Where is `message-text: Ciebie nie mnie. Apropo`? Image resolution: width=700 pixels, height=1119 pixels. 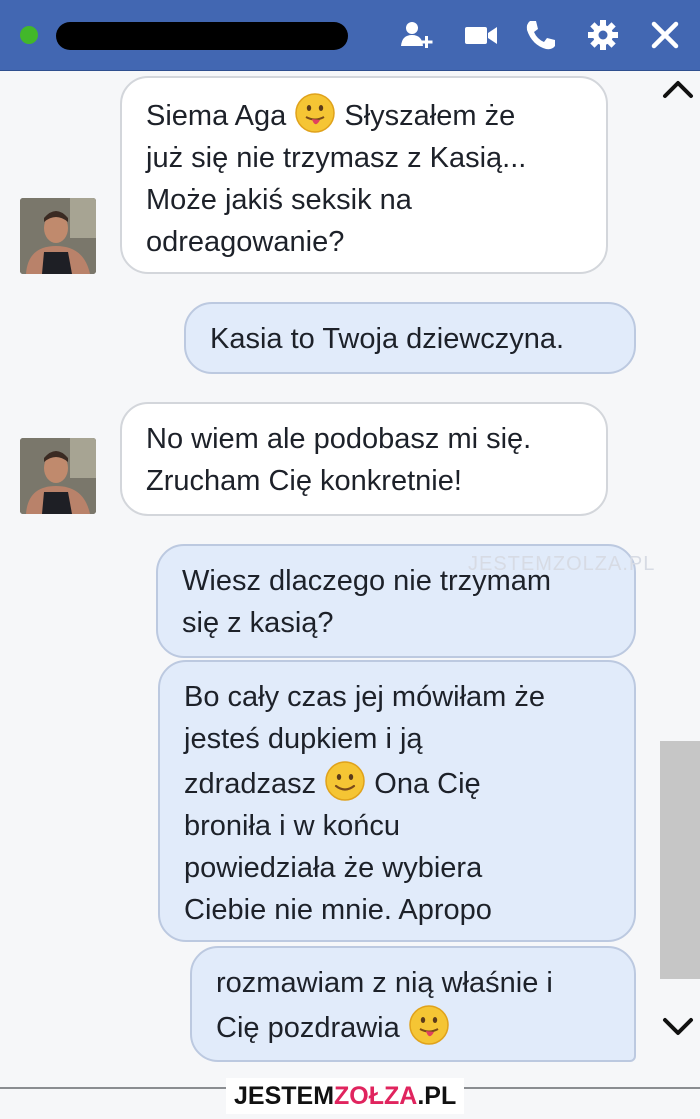
message-text: Ciebie nie mnie. Apropo is located at coordinates (338, 910).